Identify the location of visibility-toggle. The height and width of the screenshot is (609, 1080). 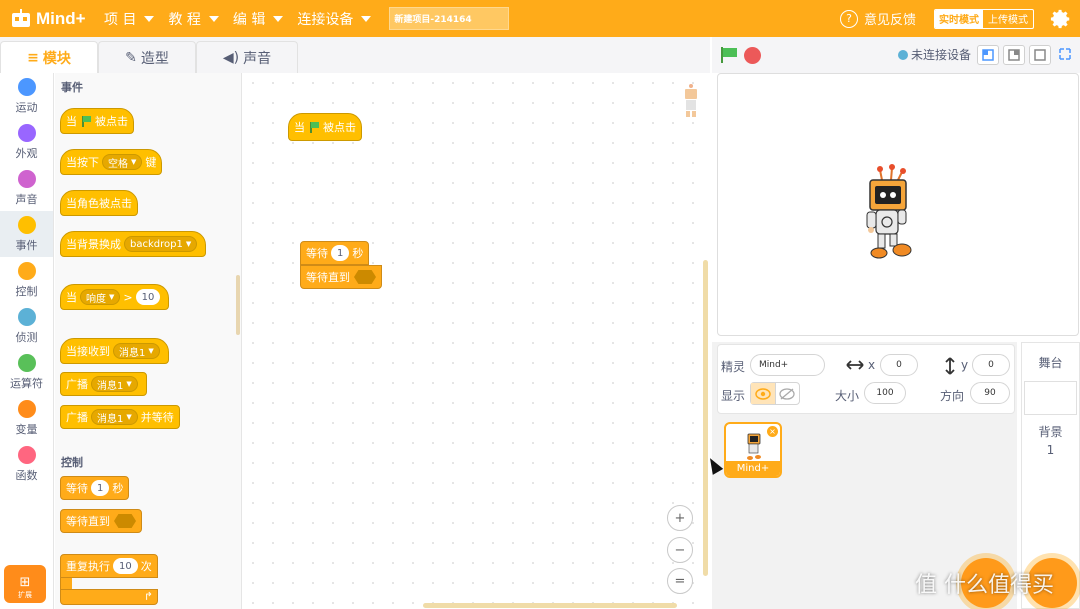
(775, 393).